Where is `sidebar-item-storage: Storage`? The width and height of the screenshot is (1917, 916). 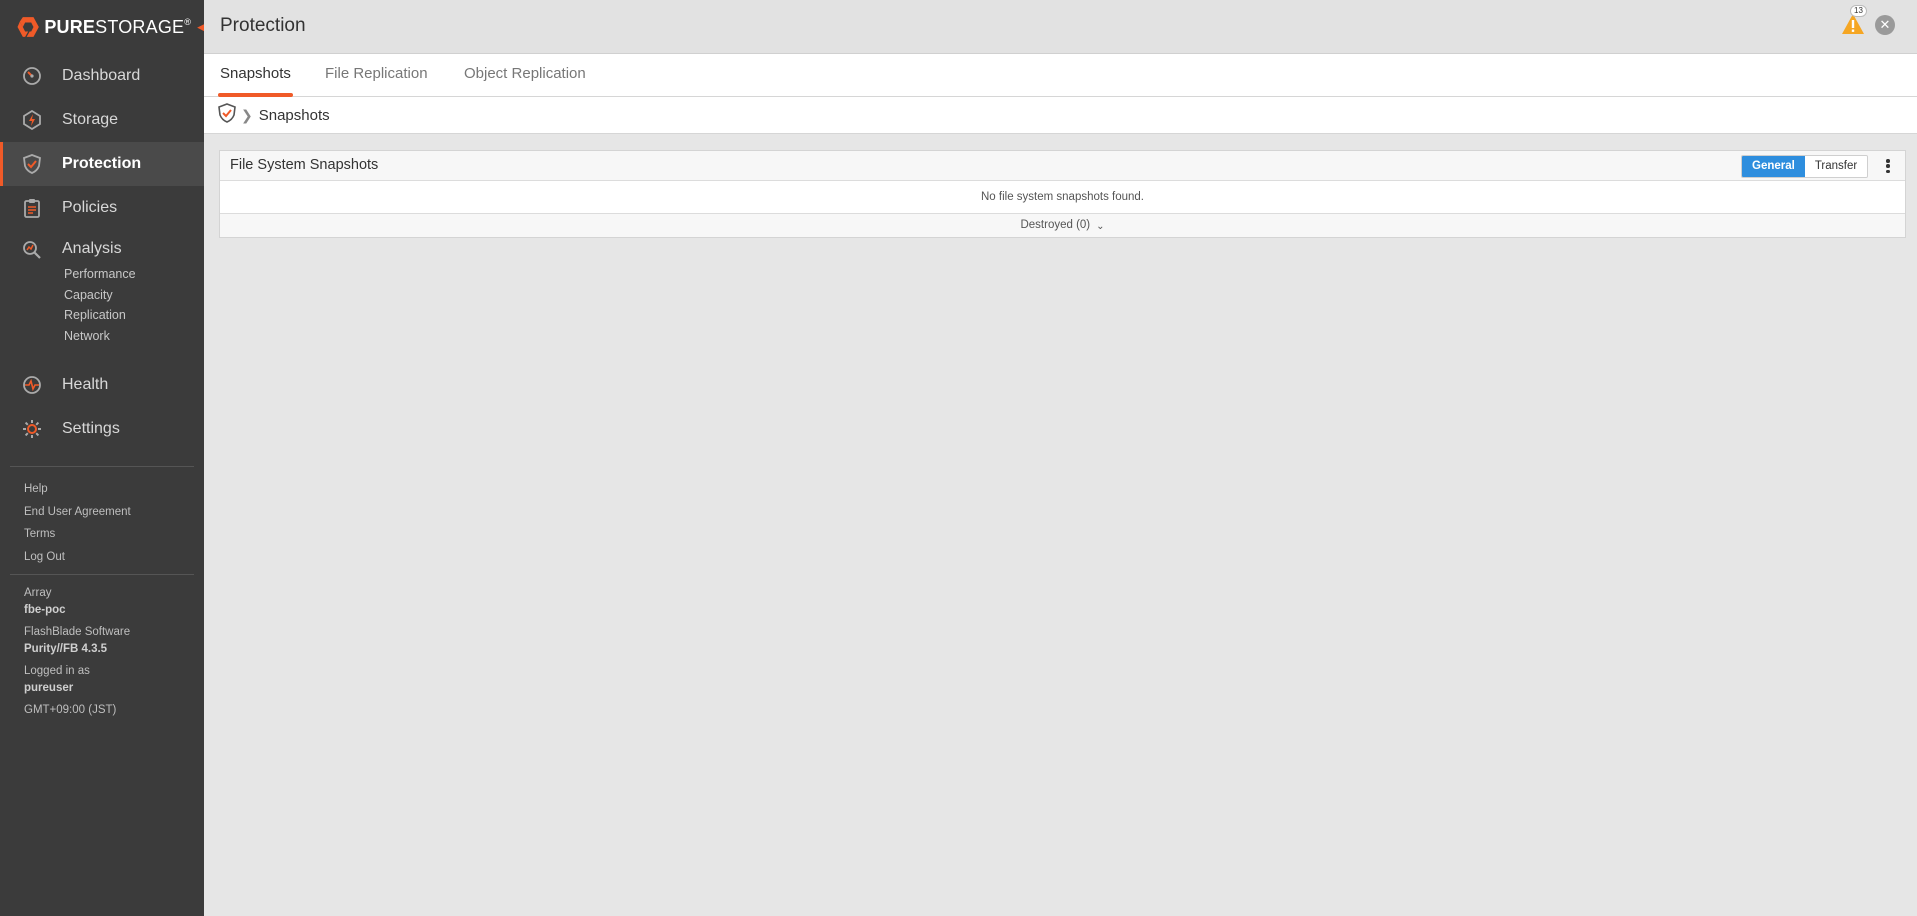
sidebar-item-storage: Storage is located at coordinates (102, 120).